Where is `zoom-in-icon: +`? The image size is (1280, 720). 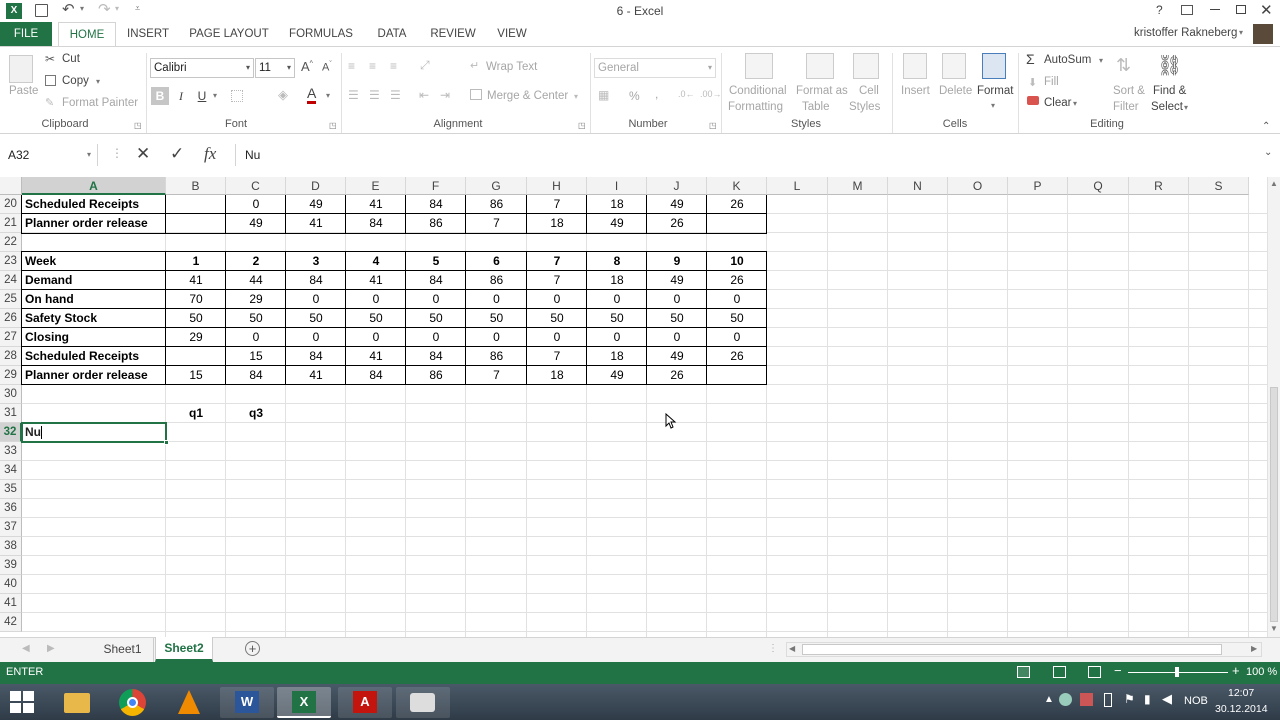
zoom-in-icon: + is located at coordinates (1236, 670).